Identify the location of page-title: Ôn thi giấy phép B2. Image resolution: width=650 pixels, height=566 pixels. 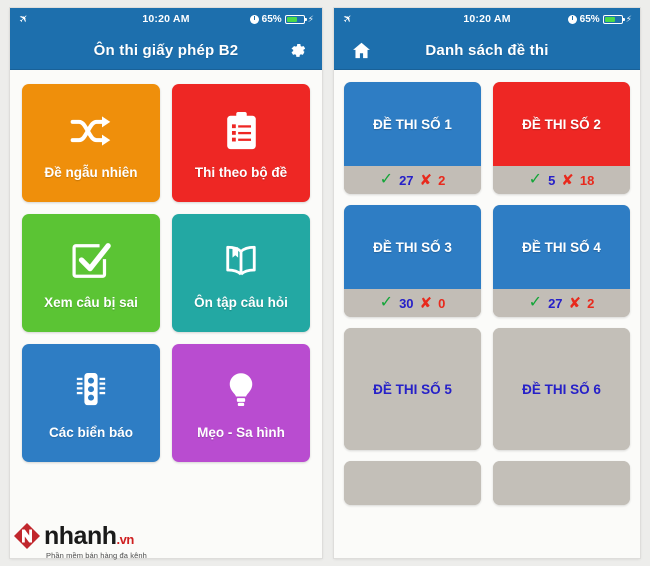
(166, 50).